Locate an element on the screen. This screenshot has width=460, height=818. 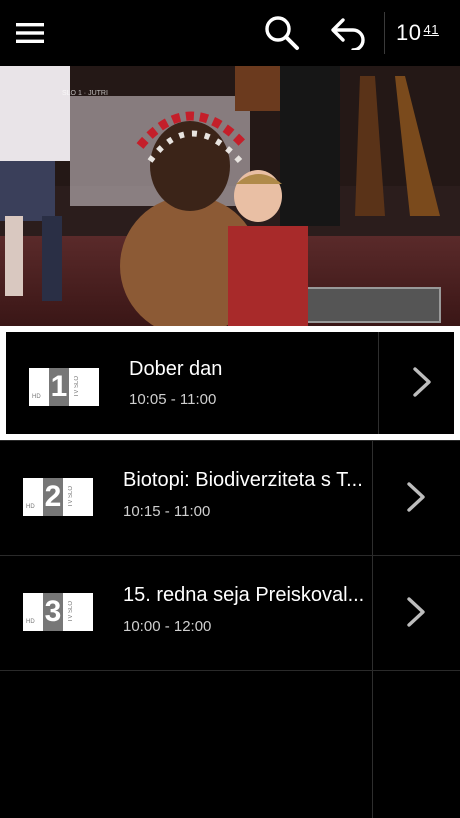
channel-logo: 1 HD TV SLO is located at coordinates (64, 387).